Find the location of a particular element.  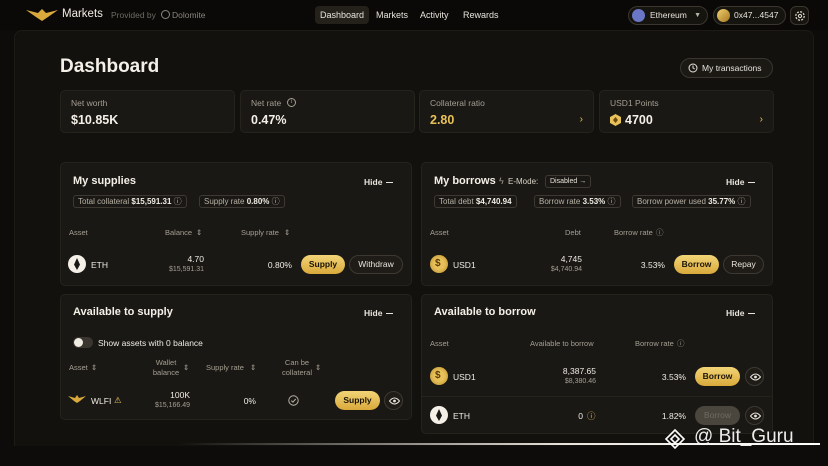

wallet-button: 0x47...4547 is located at coordinates (749, 15).